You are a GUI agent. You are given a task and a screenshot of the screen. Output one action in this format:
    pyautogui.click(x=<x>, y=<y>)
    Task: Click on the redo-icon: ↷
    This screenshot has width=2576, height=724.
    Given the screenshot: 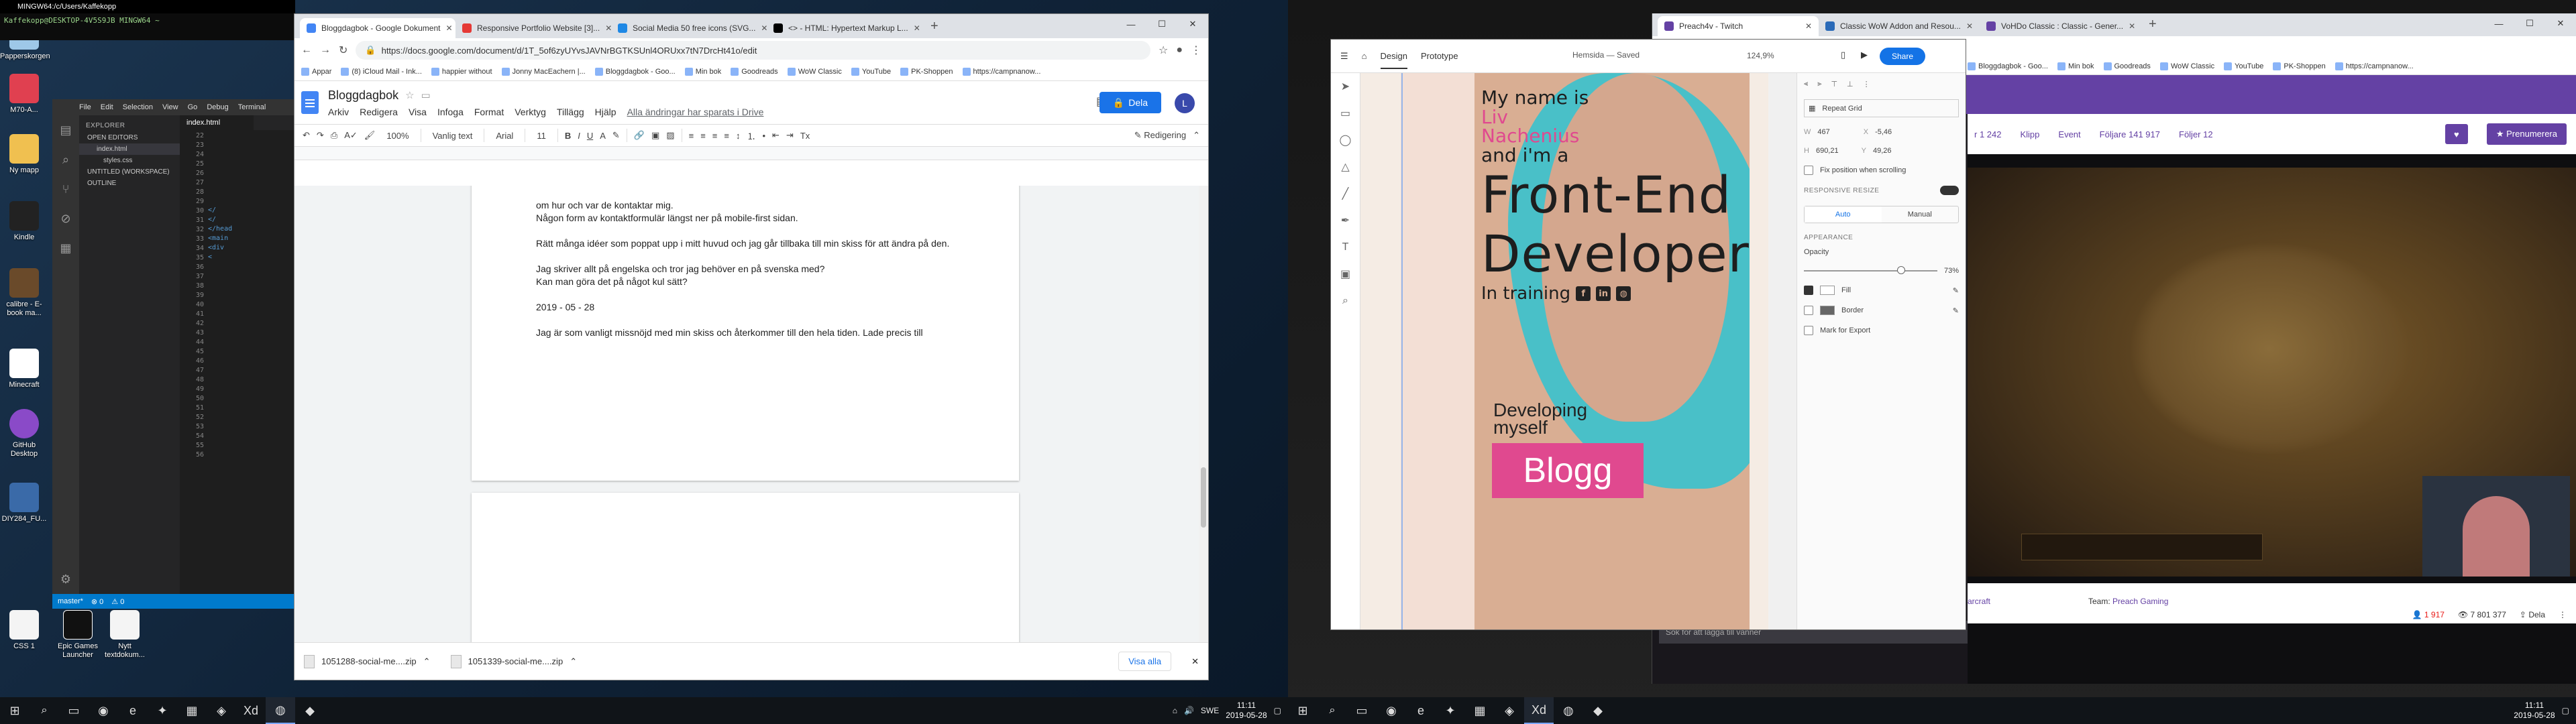 What is the action you would take?
    pyautogui.click(x=320, y=135)
    